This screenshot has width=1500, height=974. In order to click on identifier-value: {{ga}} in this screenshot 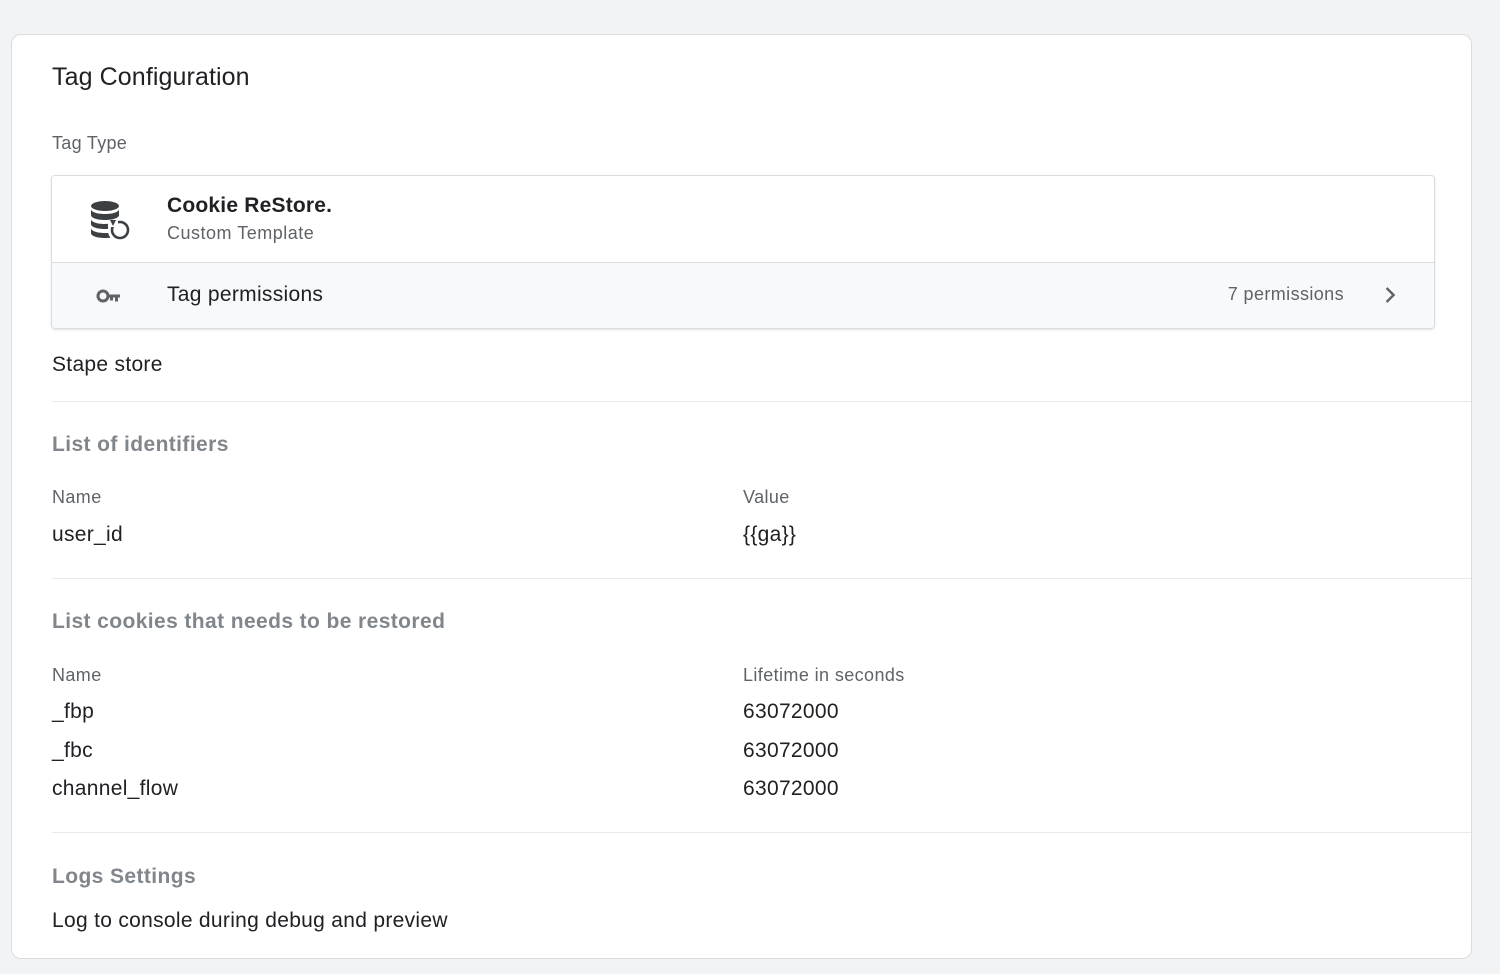, I will do `click(770, 534)`.